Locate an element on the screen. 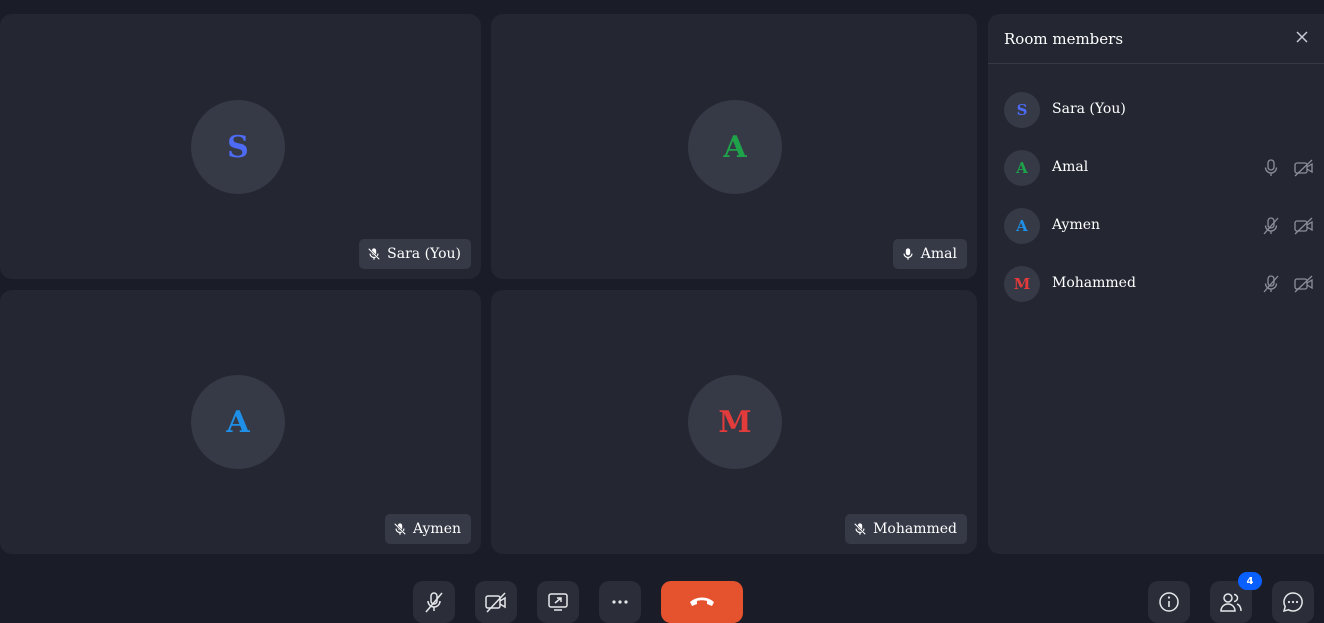 This screenshot has height=623, width=1324. more-options-button is located at coordinates (620, 602).